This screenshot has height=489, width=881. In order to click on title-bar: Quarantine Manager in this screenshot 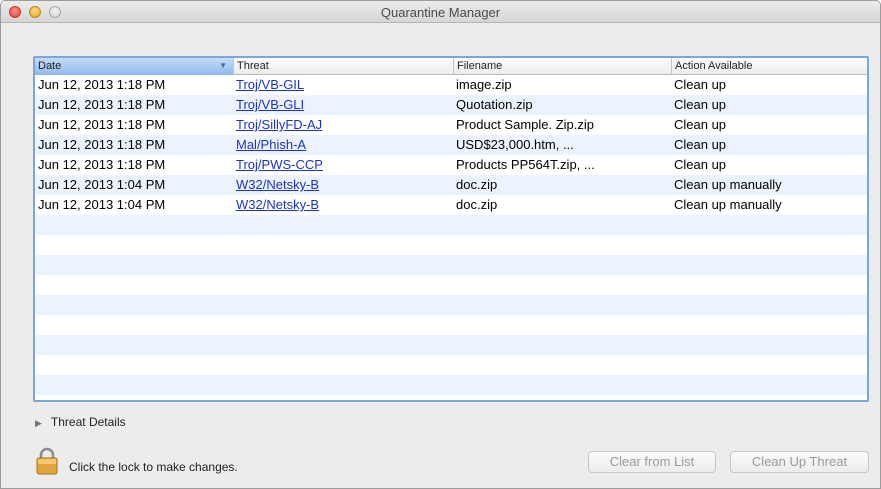, I will do `click(440, 12)`.